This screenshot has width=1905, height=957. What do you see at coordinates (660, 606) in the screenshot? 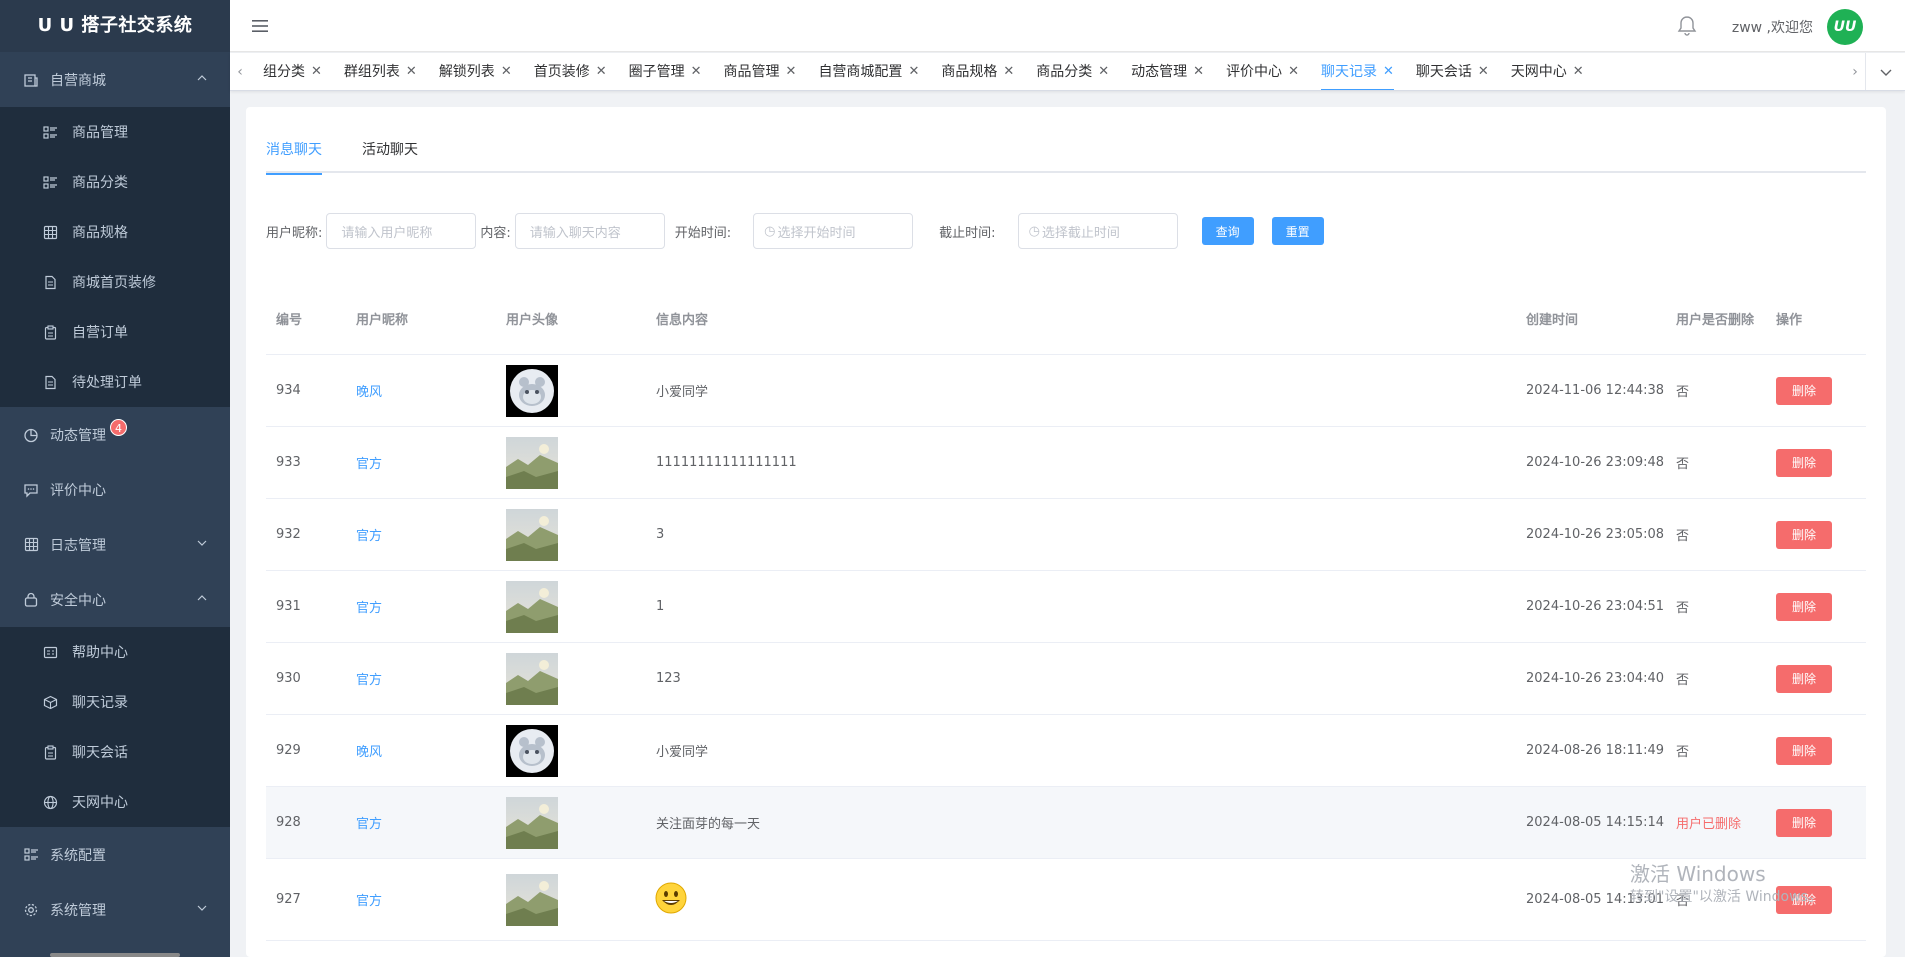
I see `message-content: 1` at bounding box center [660, 606].